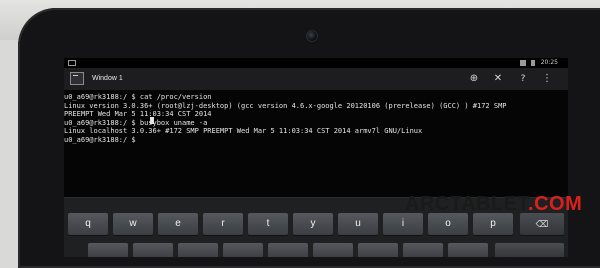 Image resolution: width=600 pixels, height=268 pixels. I want to click on key-w: w, so click(133, 224).